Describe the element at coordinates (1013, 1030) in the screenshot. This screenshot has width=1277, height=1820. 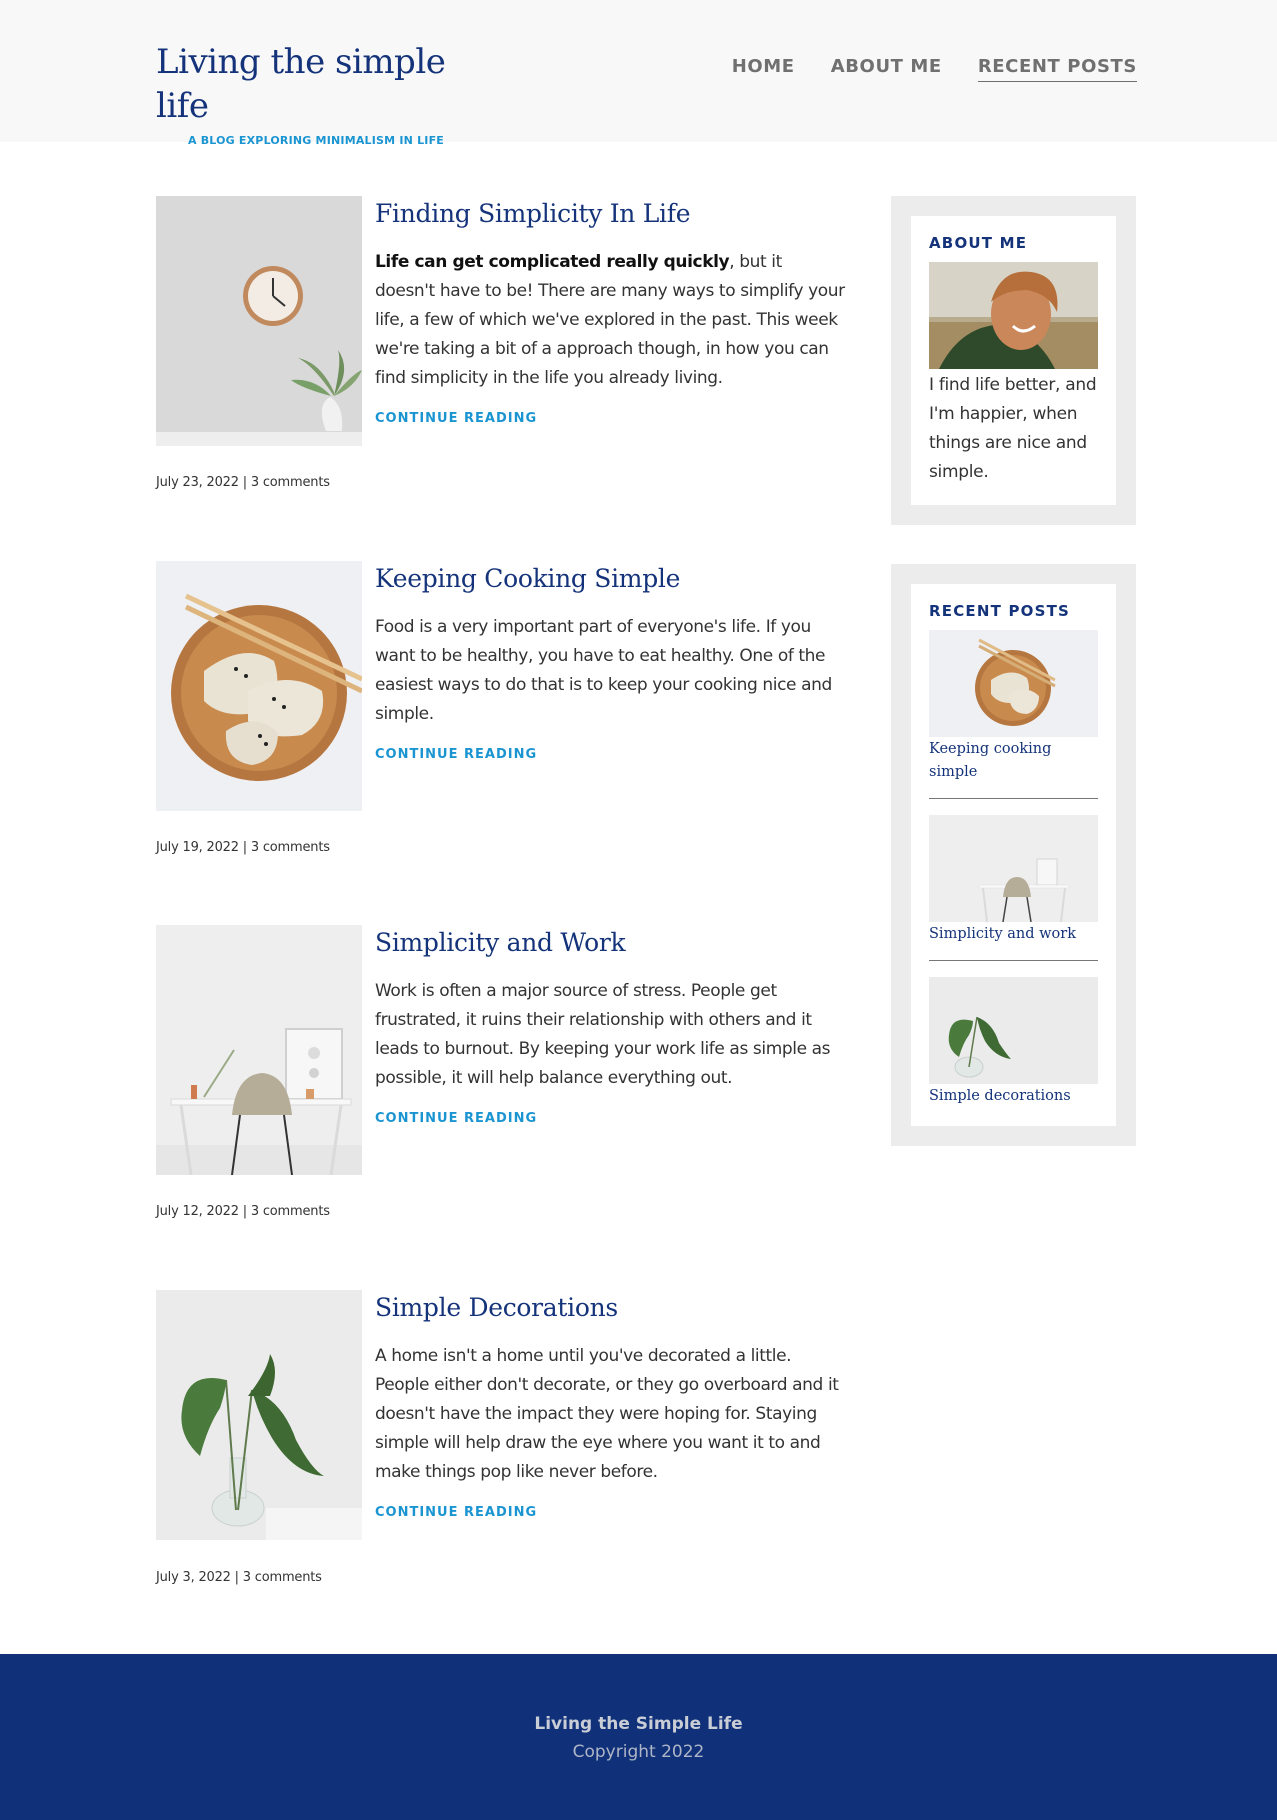
I see `plant-in-vase-thumbnail` at that location.